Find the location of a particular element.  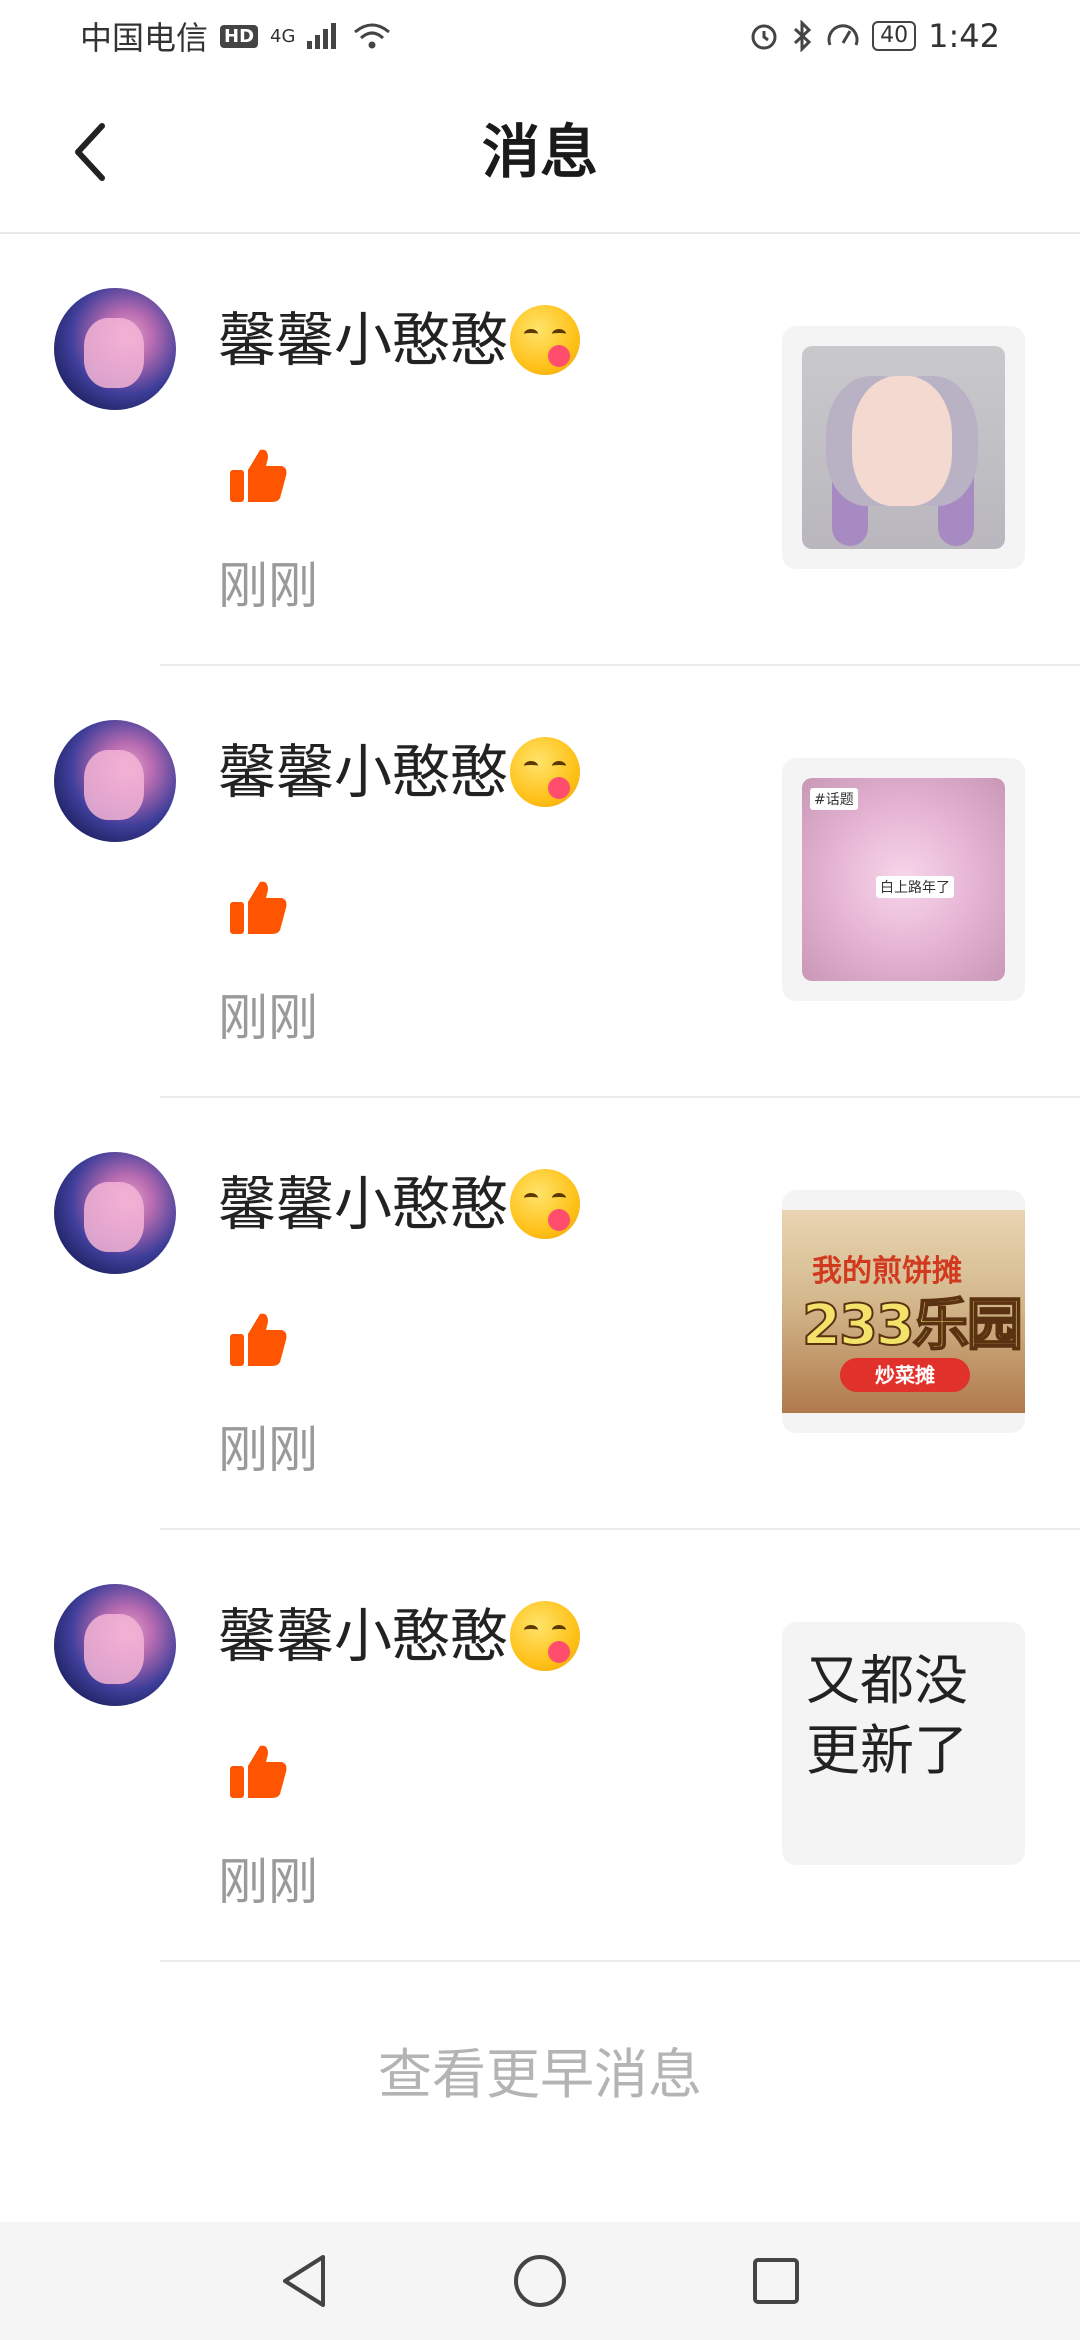

post-thumbnail: #话题 白上路年了 is located at coordinates (903, 879).